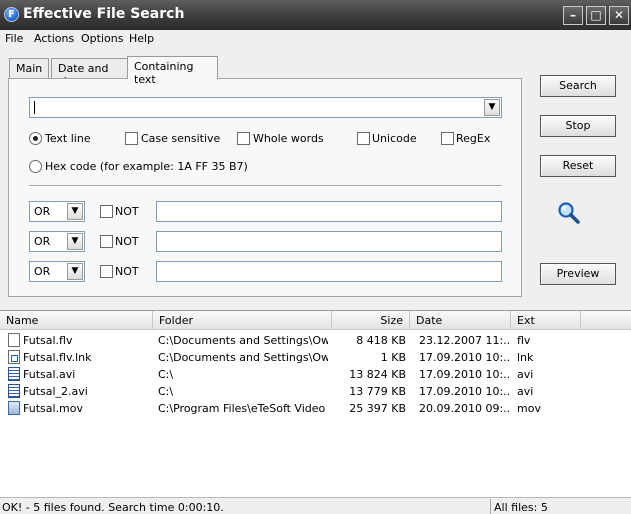 Image resolution: width=631 pixels, height=514 pixels. I want to click on status-divider, so click(490, 506).